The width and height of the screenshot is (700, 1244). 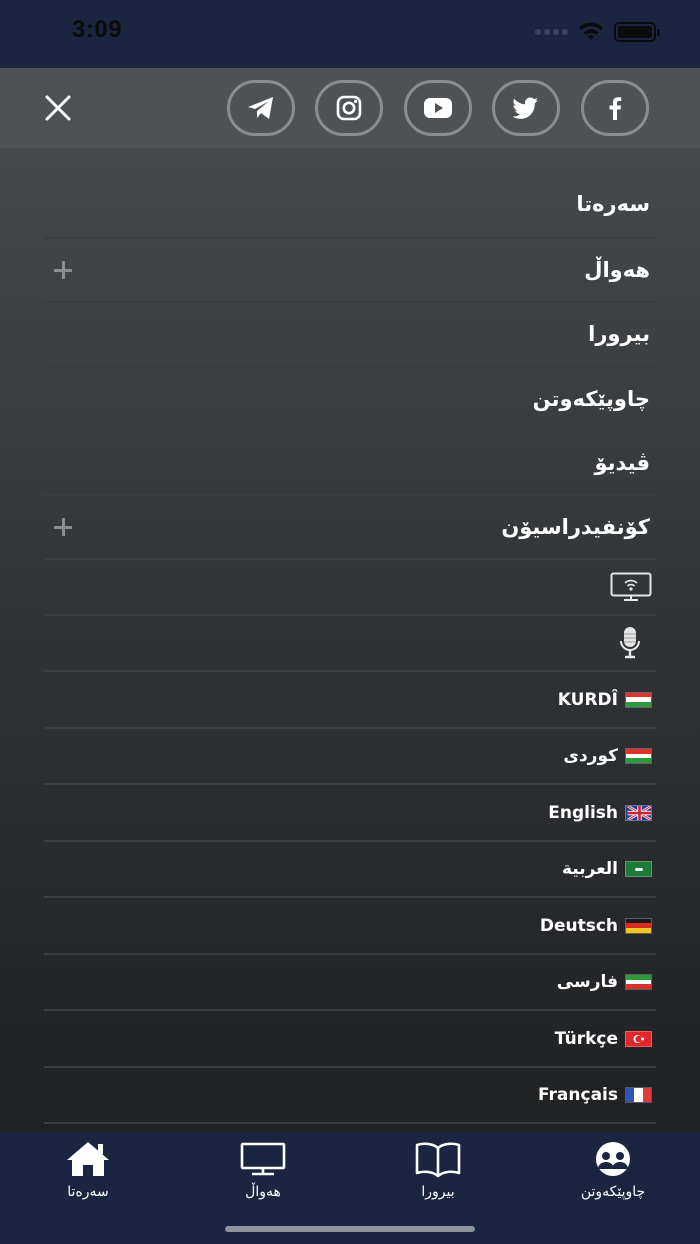 I want to click on language-label: کوردی, so click(x=590, y=756).